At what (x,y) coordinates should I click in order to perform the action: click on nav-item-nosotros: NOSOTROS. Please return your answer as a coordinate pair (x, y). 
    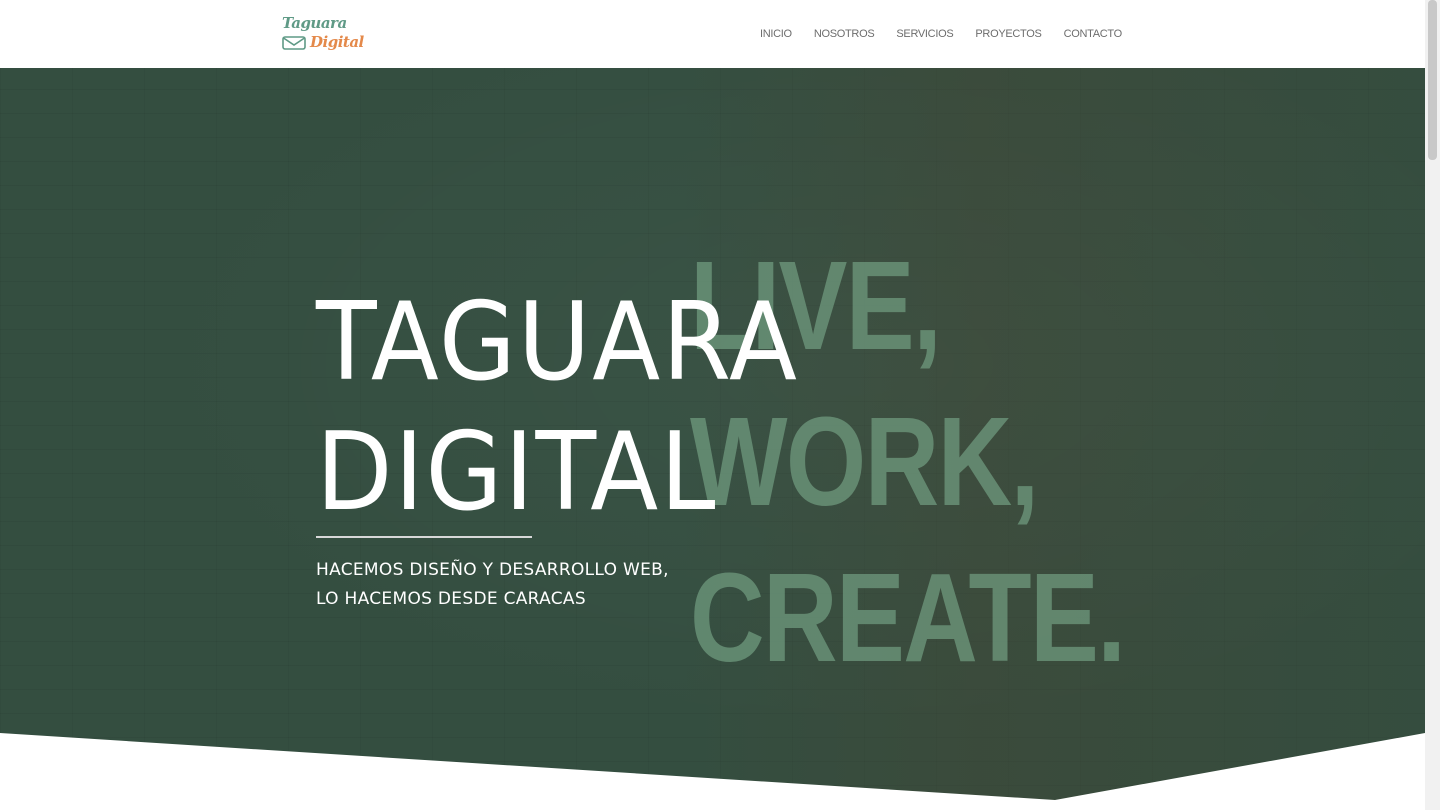
    Looking at the image, I should click on (844, 34).